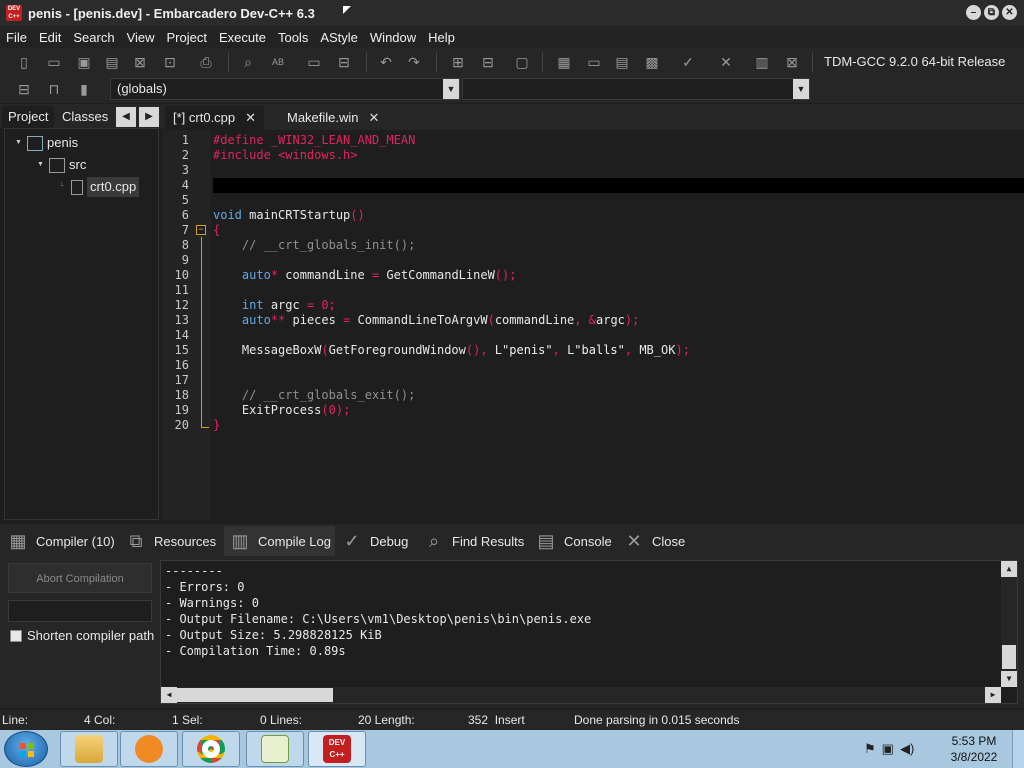  I want to click on toggle-bookmark-icon: ⊟, so click(344, 62).